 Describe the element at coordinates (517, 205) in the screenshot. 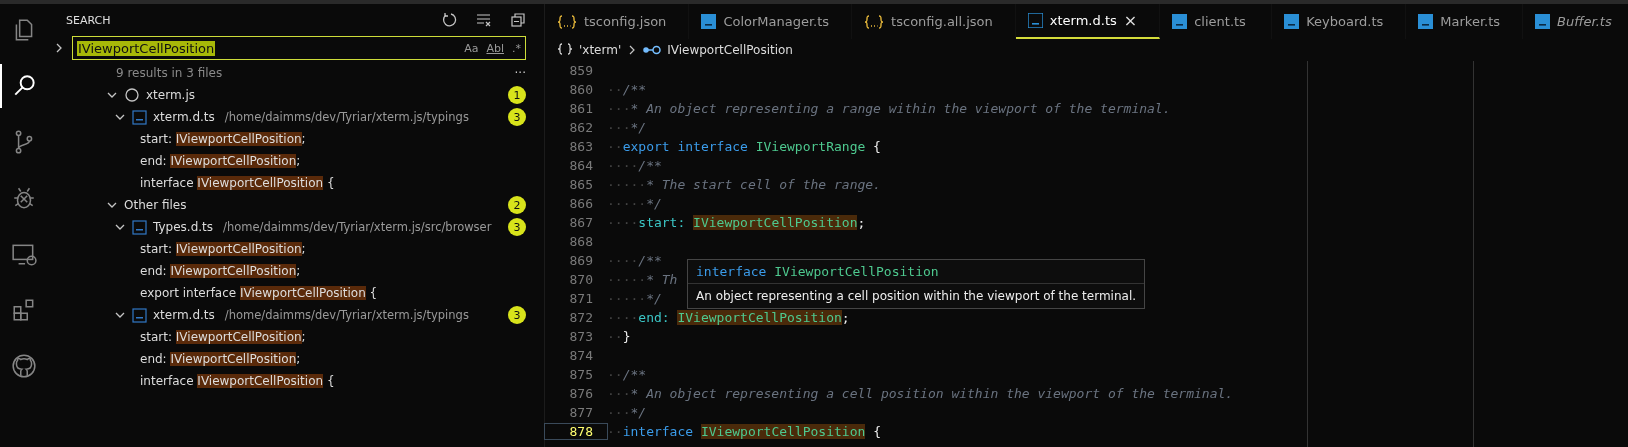

I see `count-badge: 2` at that location.